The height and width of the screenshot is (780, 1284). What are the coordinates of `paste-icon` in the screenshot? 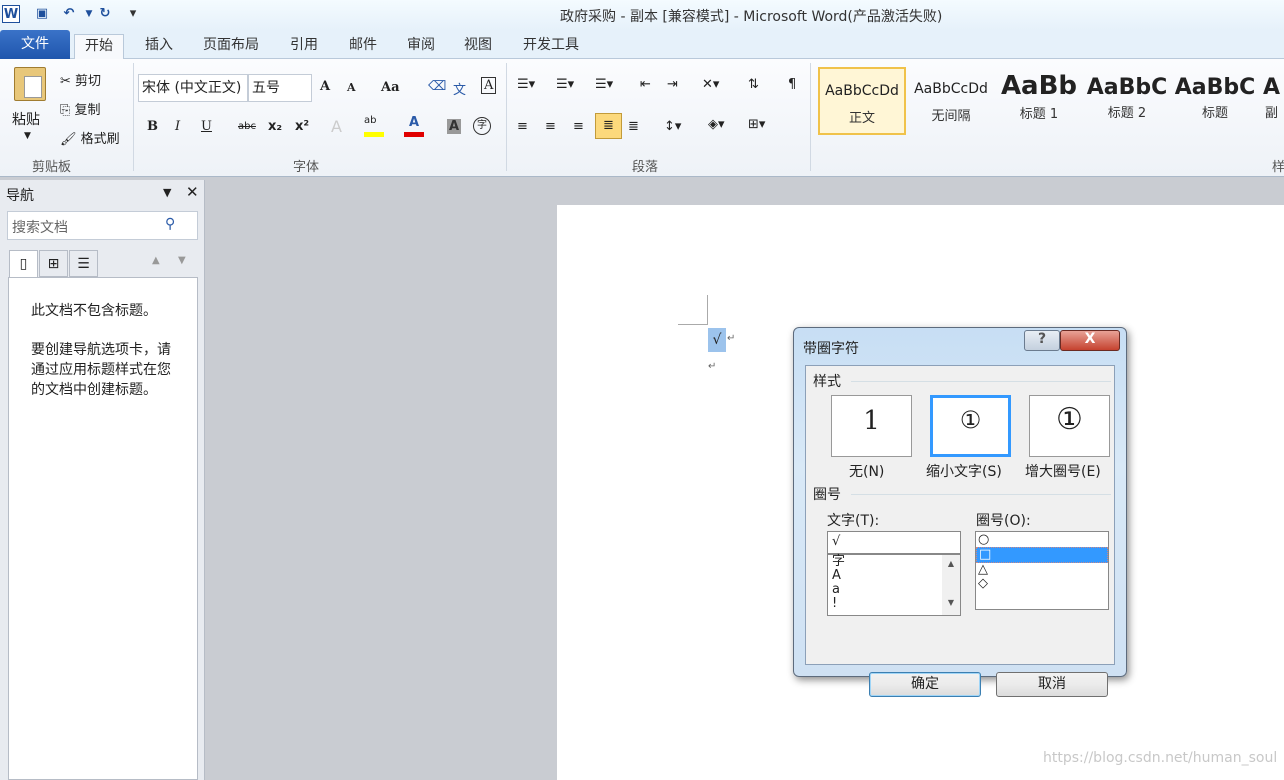 It's located at (30, 84).